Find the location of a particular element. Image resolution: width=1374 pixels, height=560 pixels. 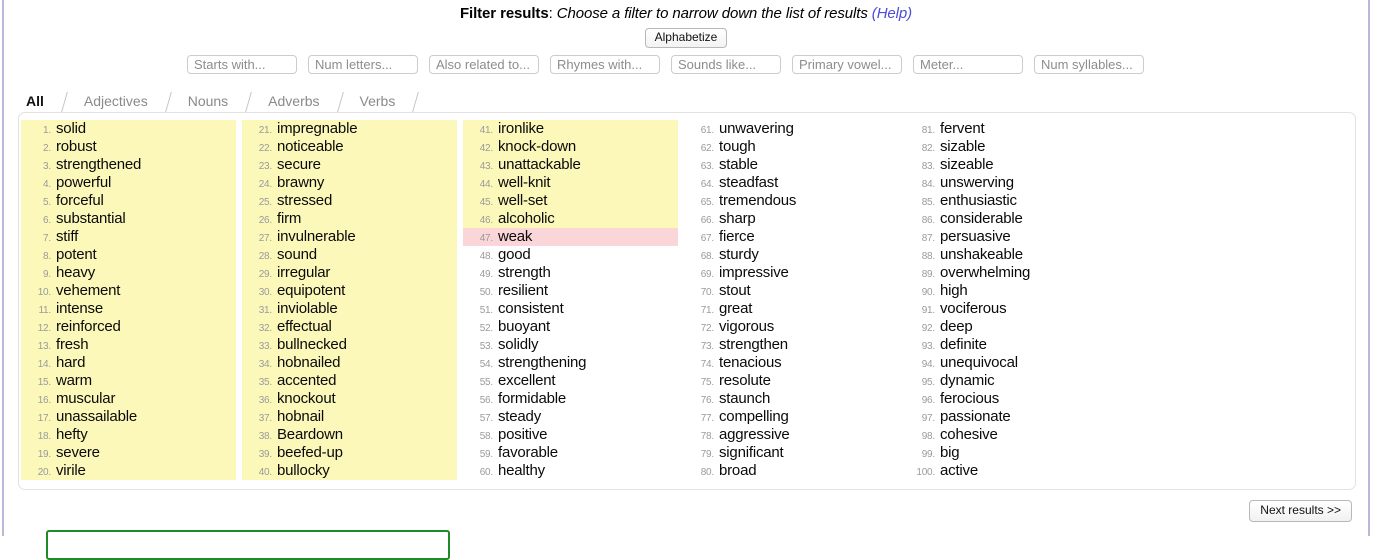

result-word: sharp is located at coordinates (737, 219).